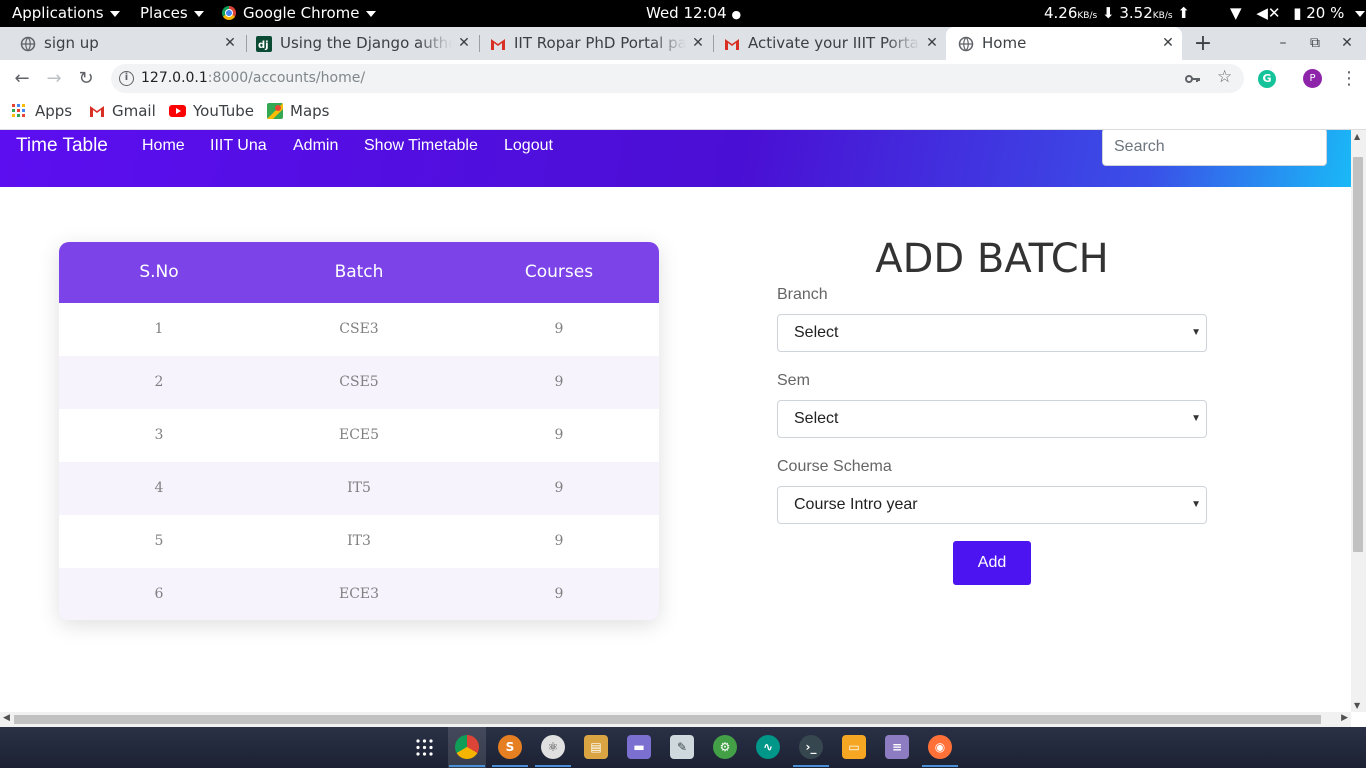  Describe the element at coordinates (126, 43) in the screenshot. I see `tab-sign-up: sign up ✕` at that location.